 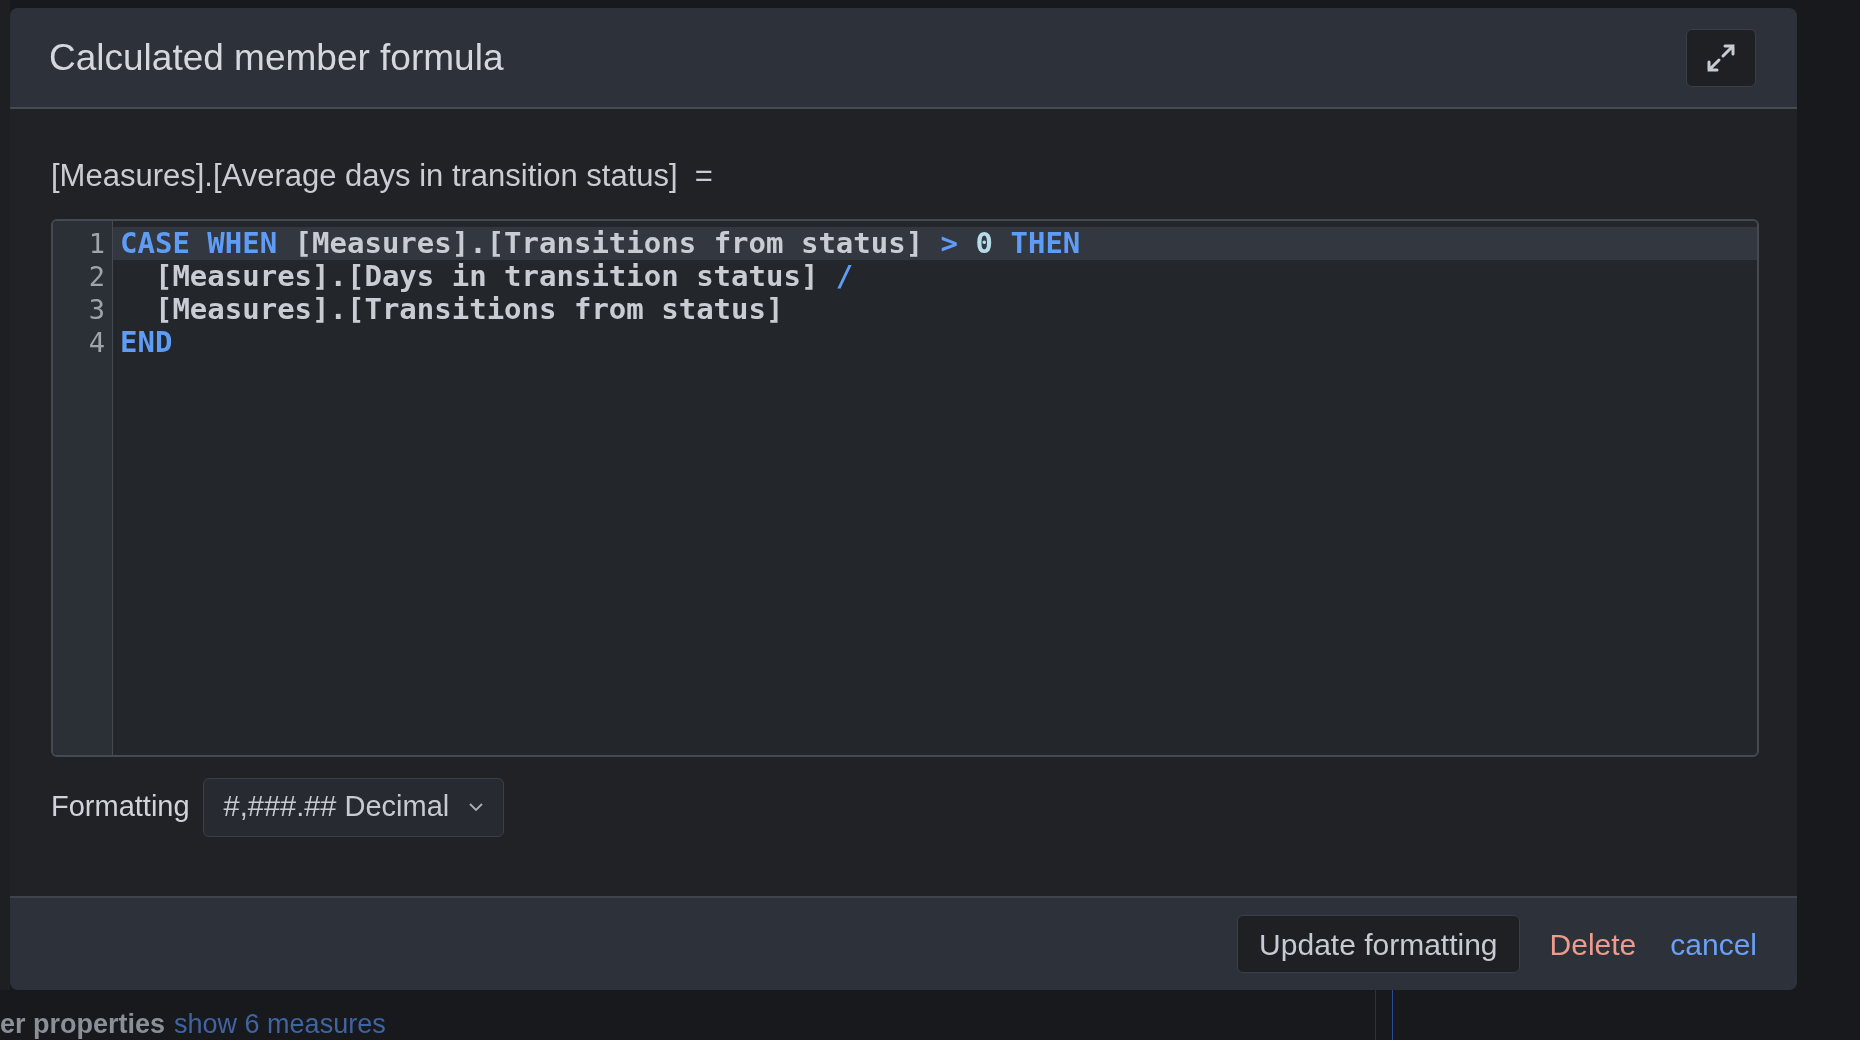 I want to click on line-number: 3, so click(x=96, y=309).